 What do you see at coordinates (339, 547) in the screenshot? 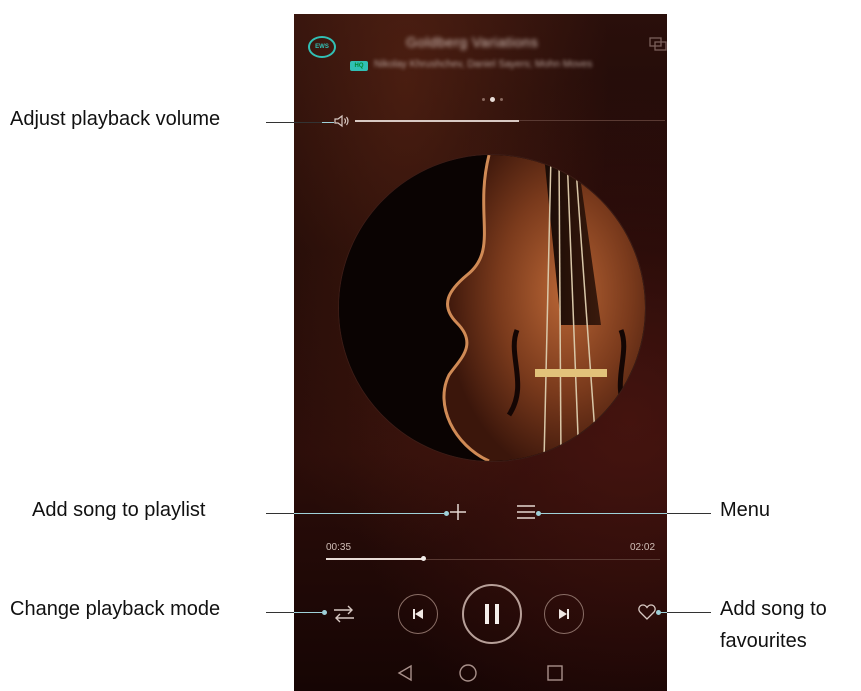
I see `elapsed-time: 00:35` at bounding box center [339, 547].